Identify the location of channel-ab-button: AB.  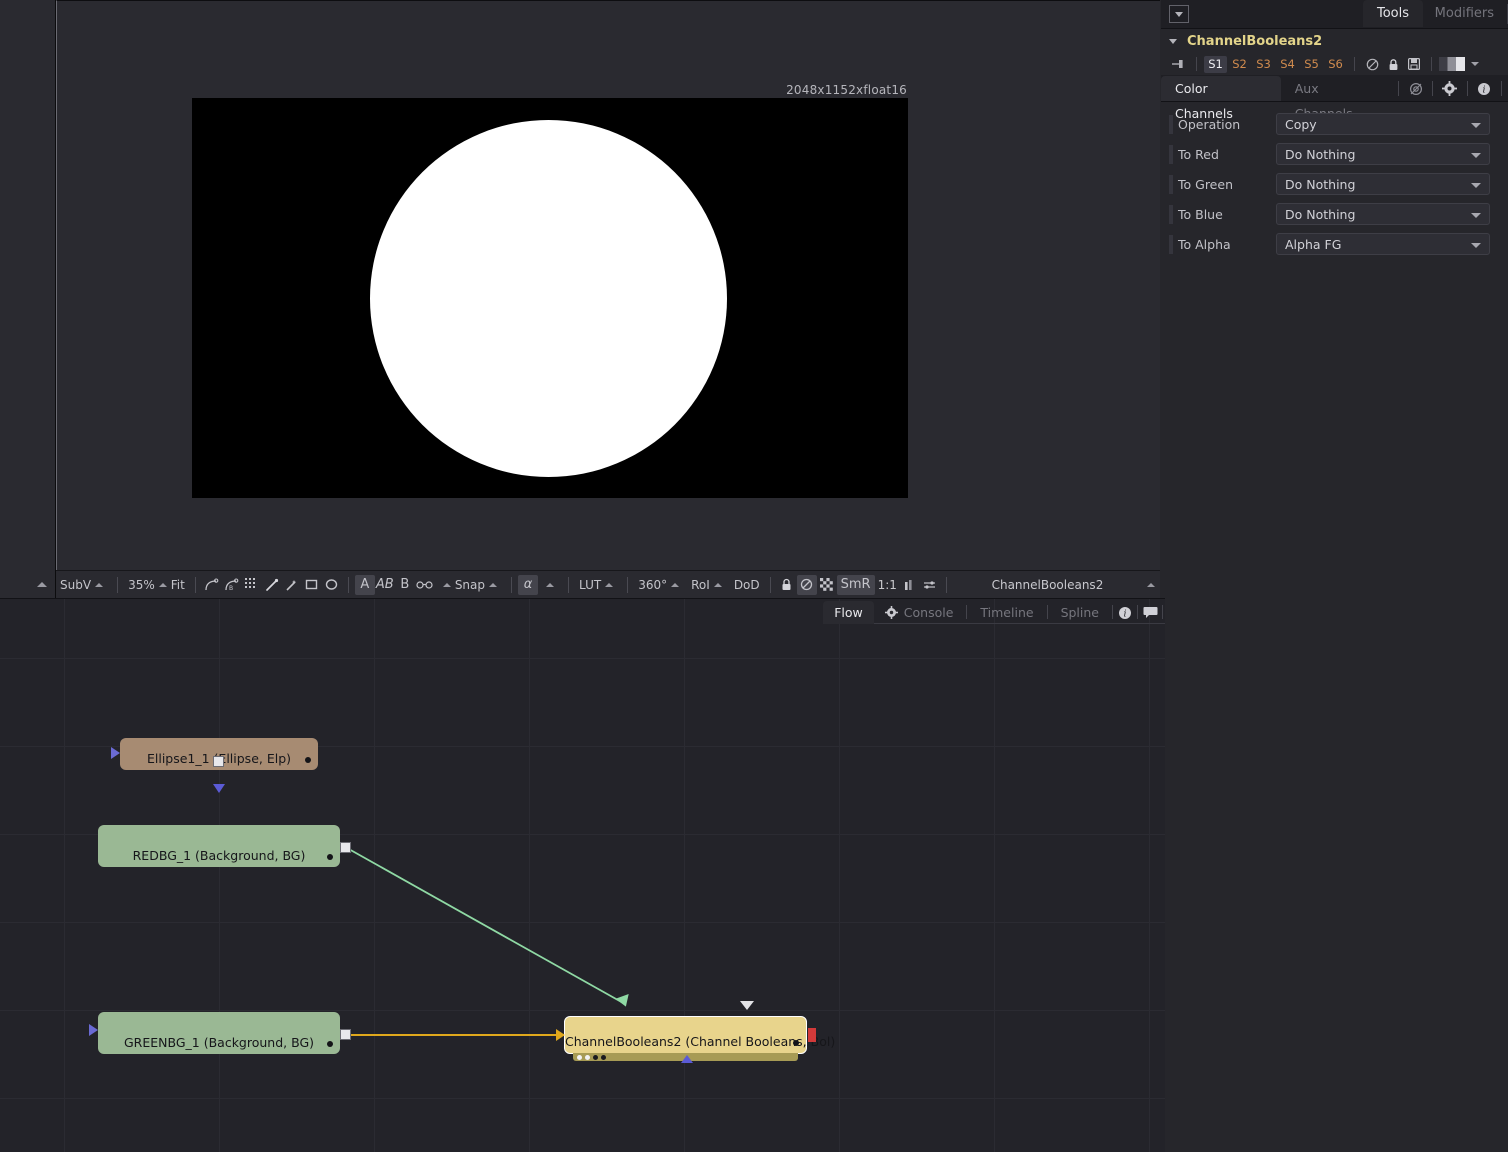
(385, 585).